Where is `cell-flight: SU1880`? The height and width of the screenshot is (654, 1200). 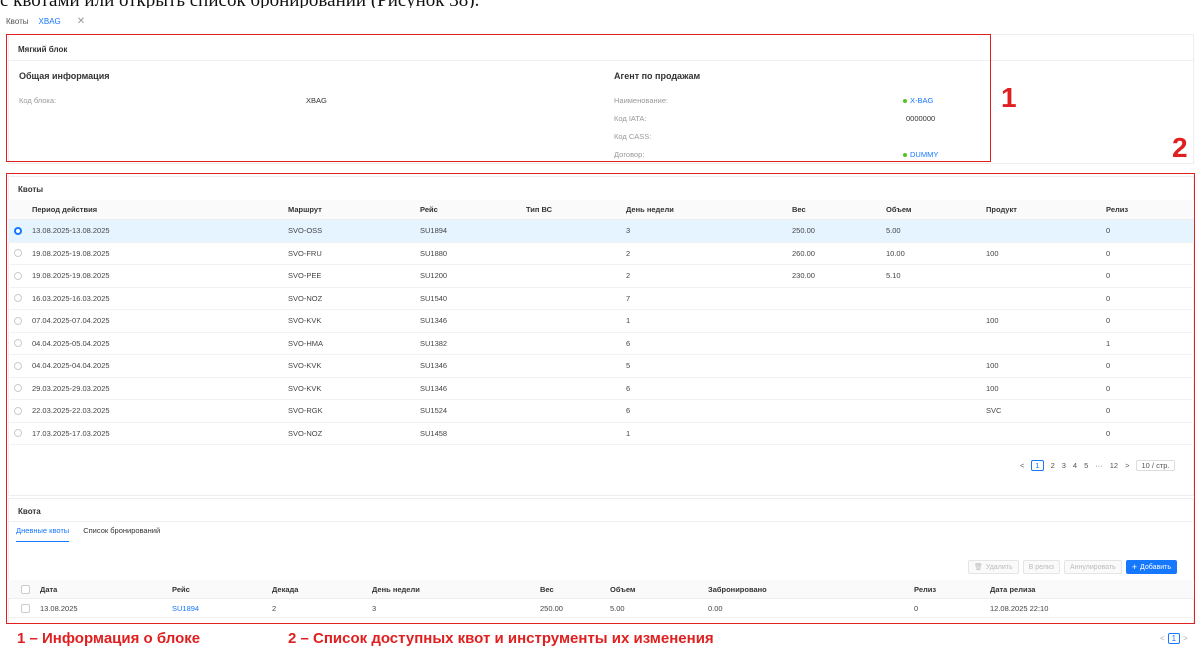 cell-flight: SU1880 is located at coordinates (434, 253).